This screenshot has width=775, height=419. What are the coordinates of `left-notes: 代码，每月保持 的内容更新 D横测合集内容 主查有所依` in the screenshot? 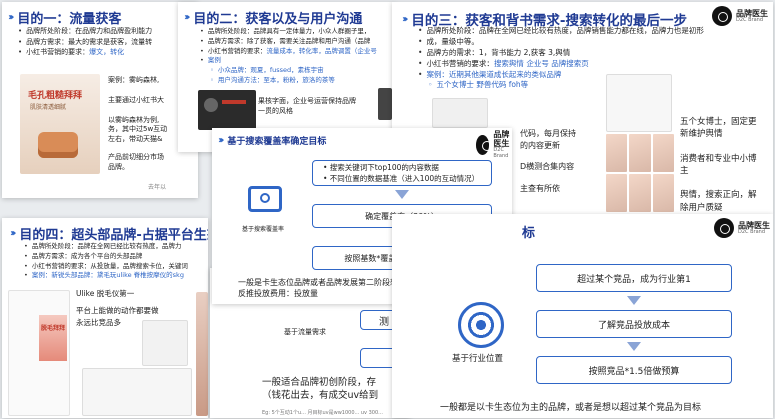 It's located at (548, 161).